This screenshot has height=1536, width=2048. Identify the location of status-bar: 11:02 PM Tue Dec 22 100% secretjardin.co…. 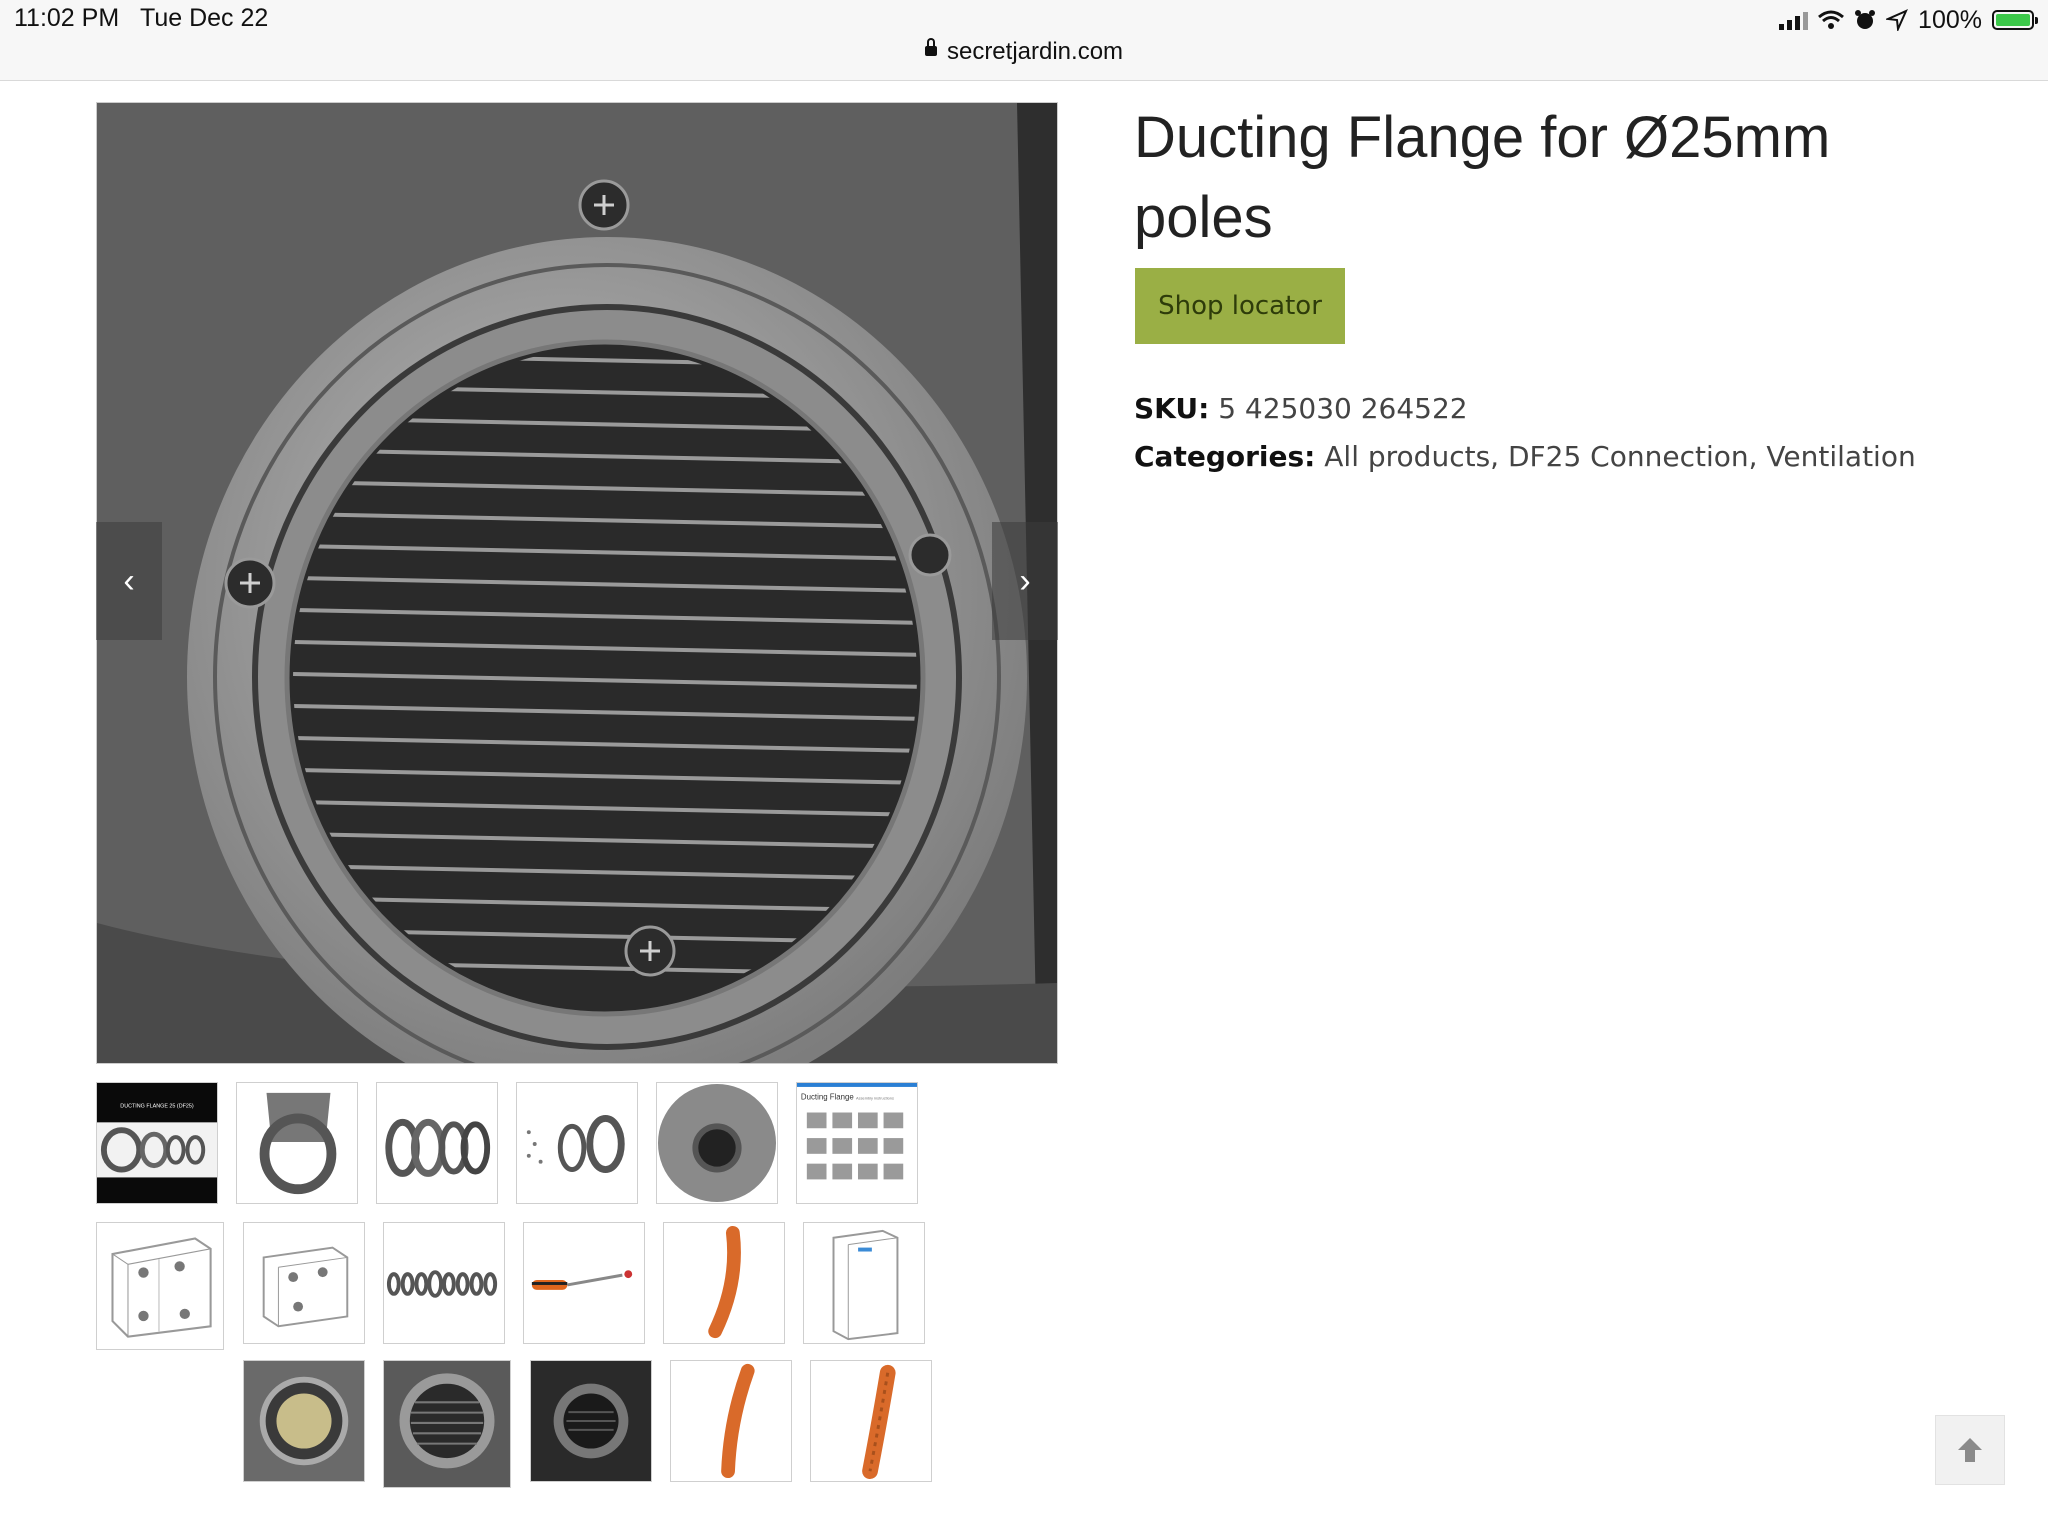
(1024, 40).